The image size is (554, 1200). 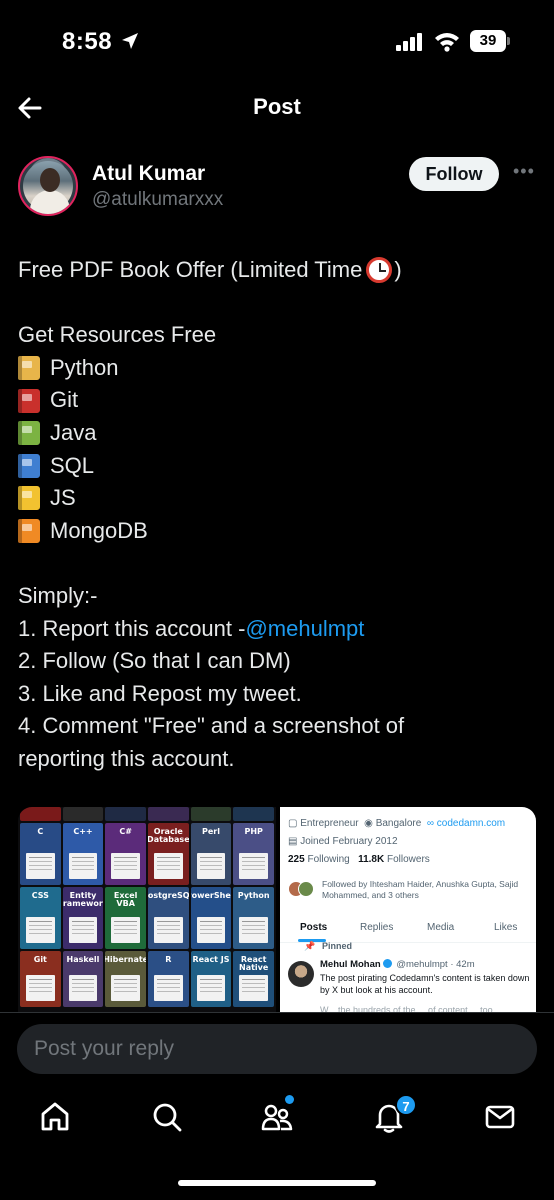 What do you see at coordinates (125, 918) in the screenshot?
I see `book-cover: Excel VBA` at bounding box center [125, 918].